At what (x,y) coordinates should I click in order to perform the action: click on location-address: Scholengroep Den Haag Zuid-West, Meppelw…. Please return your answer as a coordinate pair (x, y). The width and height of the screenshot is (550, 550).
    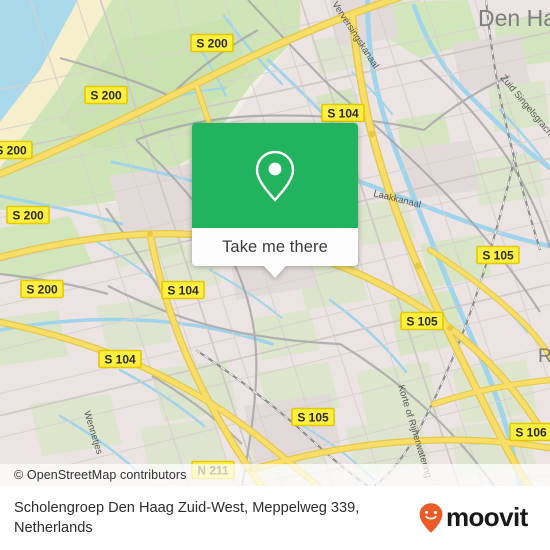
    Looking at the image, I should click on (209, 518).